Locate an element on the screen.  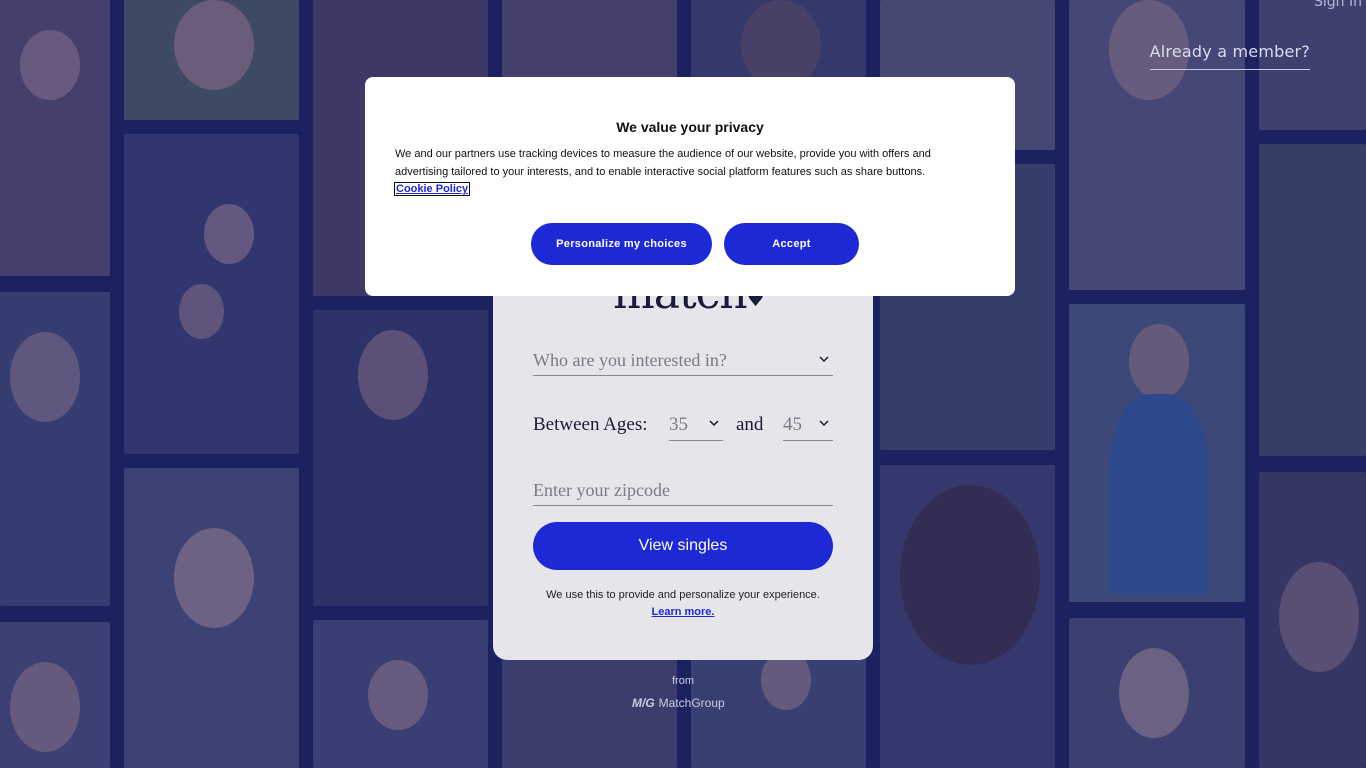
interest-select: Who are you interested in? is located at coordinates (683, 363).